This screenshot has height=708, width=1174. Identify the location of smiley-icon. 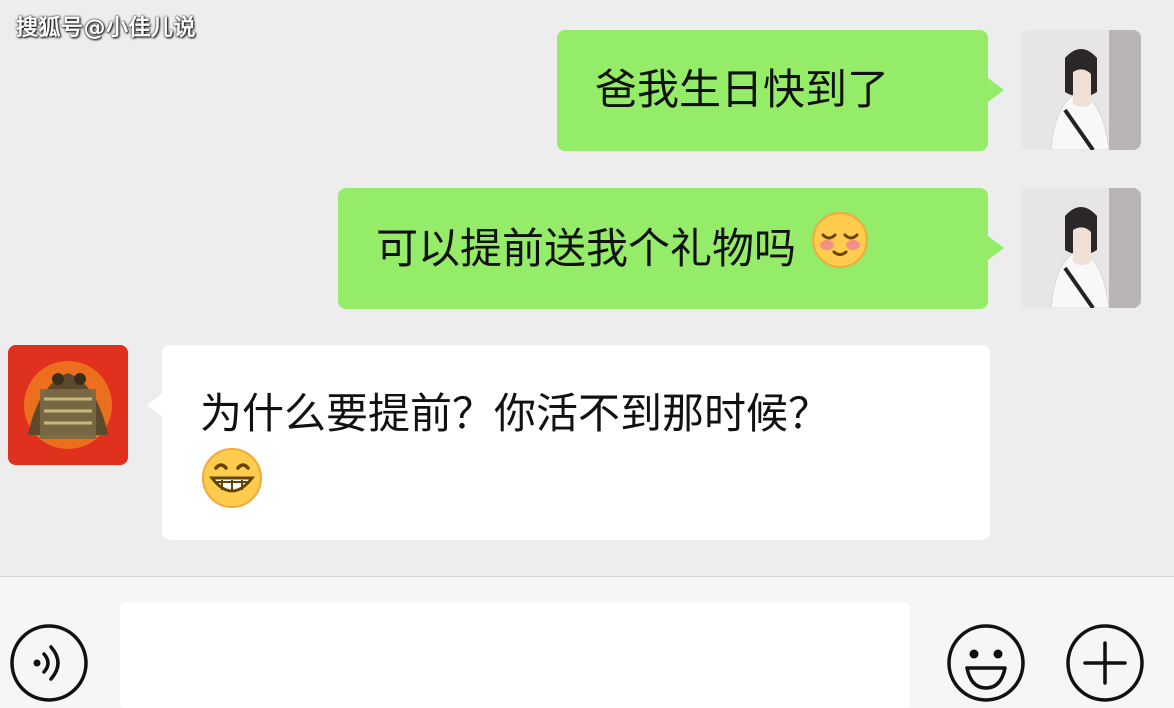
(986, 665).